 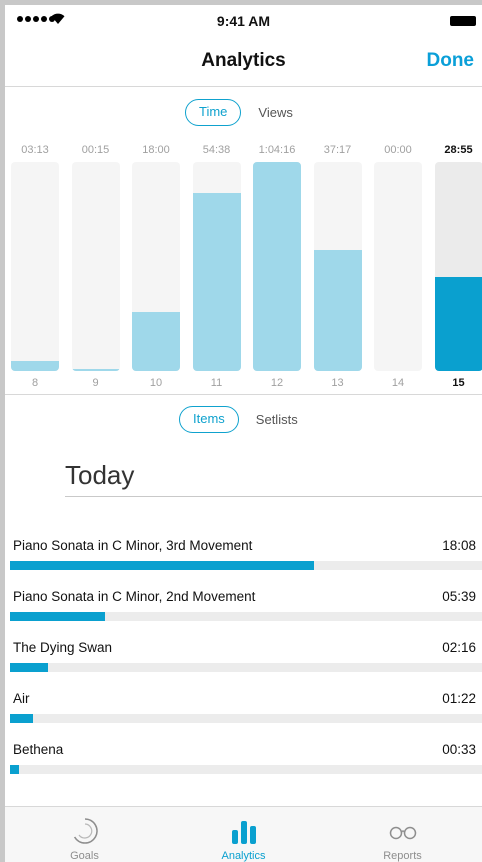 I want to click on goals-ring-icon, so click(x=85, y=831).